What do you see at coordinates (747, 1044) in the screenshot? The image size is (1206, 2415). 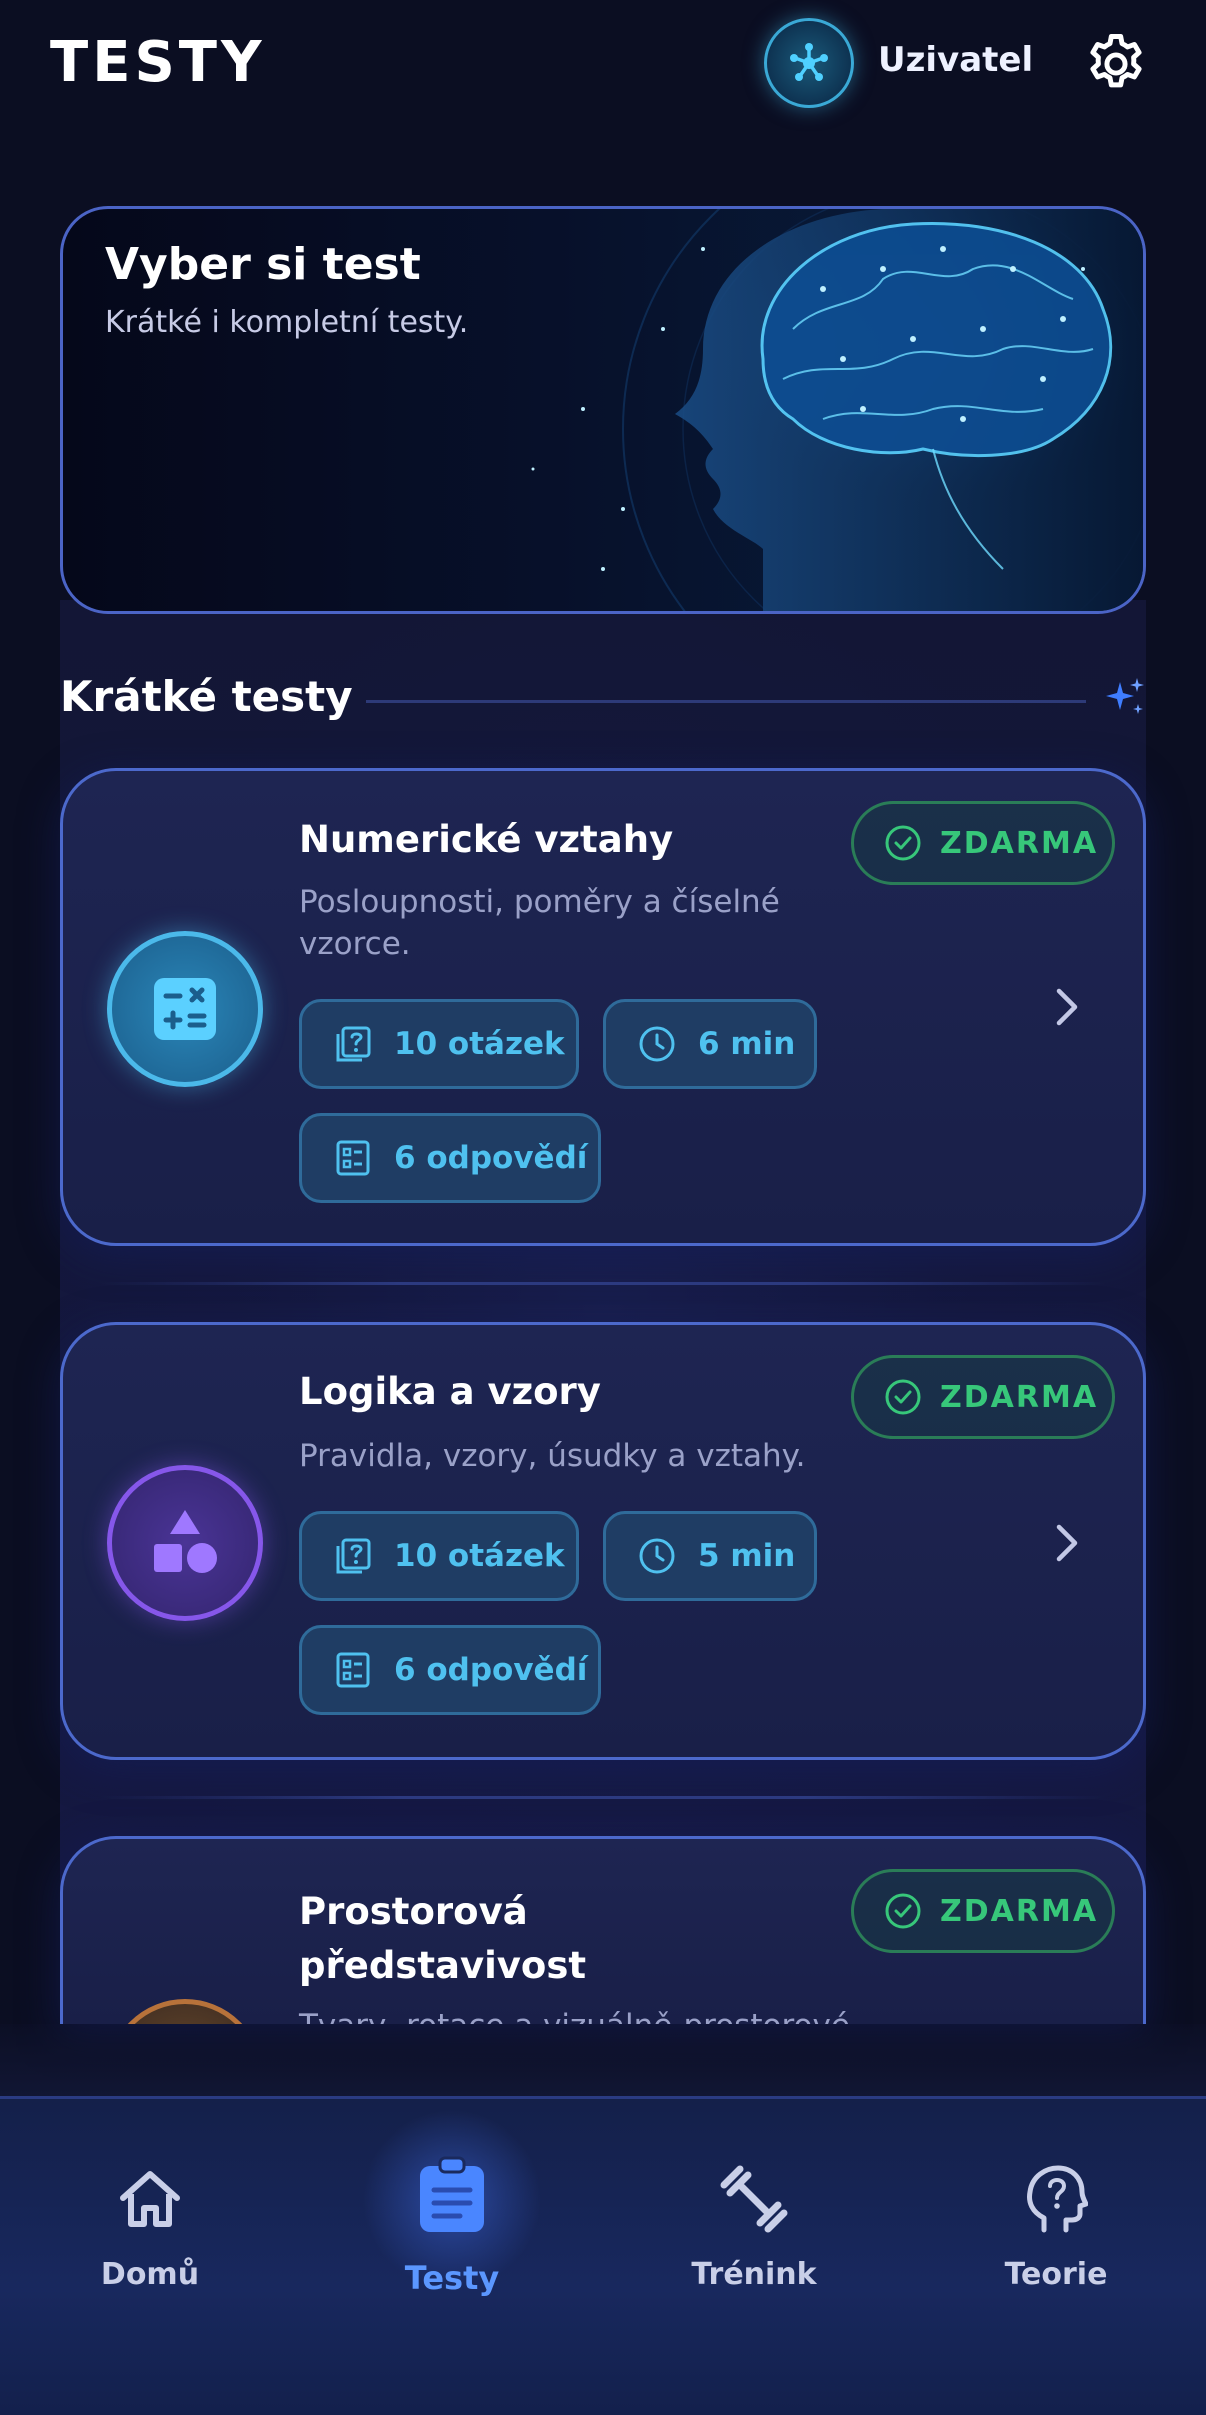 I see `time-value: 6 min` at bounding box center [747, 1044].